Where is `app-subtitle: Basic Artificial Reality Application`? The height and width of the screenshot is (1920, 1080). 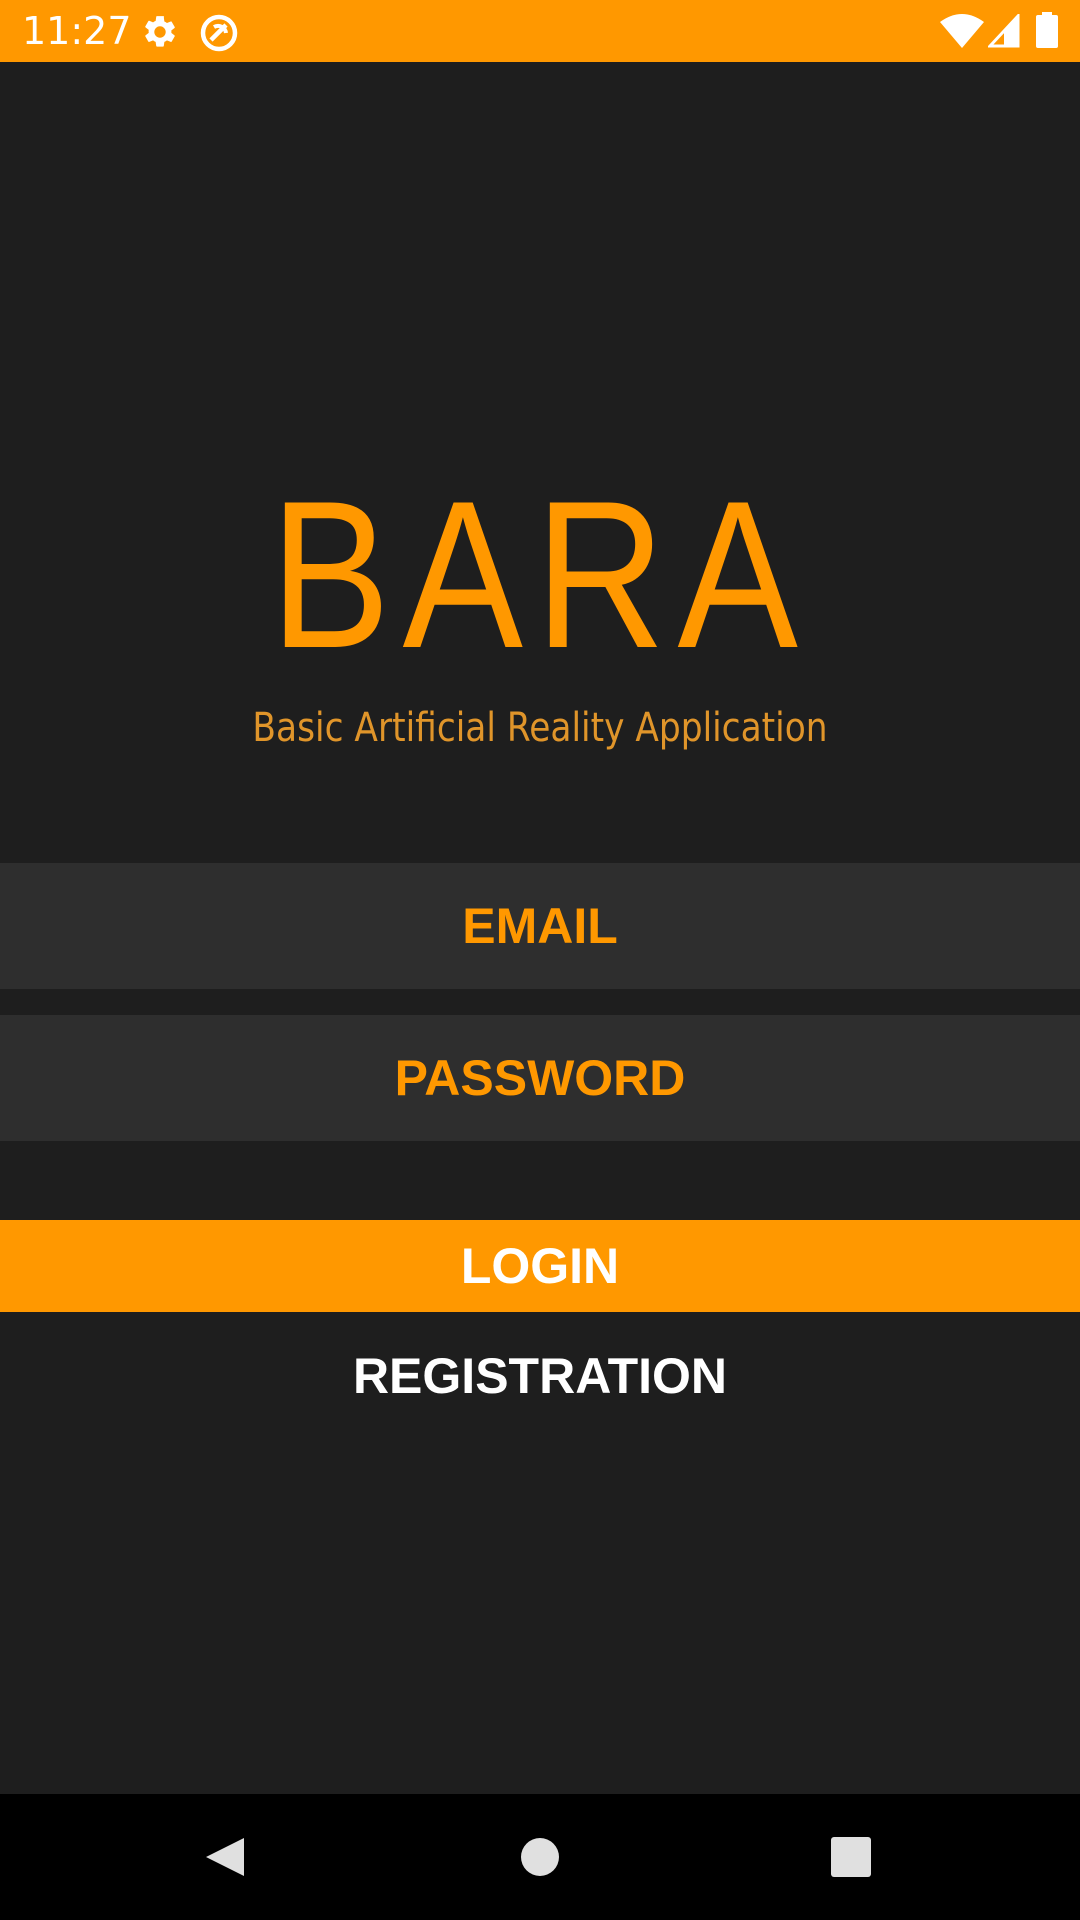 app-subtitle: Basic Artificial Reality Application is located at coordinates (540, 728).